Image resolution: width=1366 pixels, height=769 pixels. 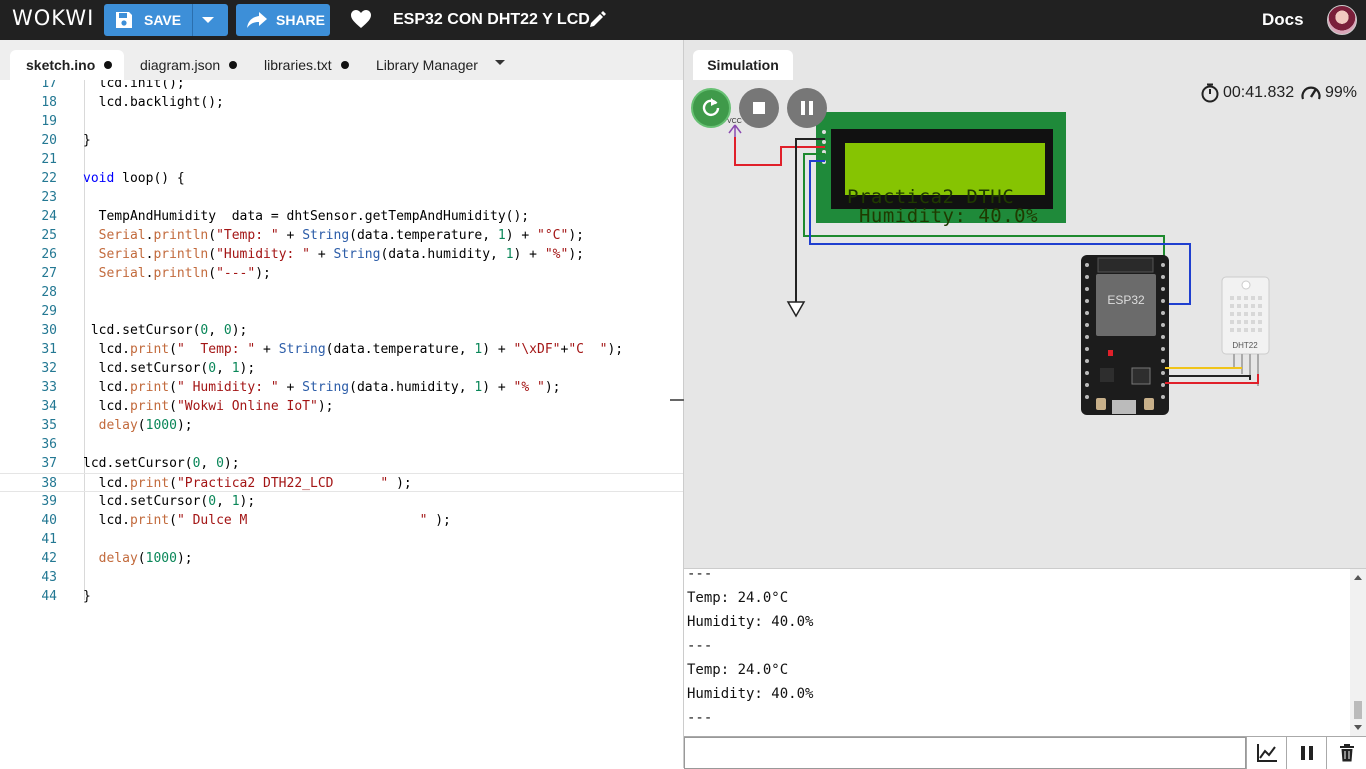 I want to click on pause-simulation-button, so click(x=807, y=108).